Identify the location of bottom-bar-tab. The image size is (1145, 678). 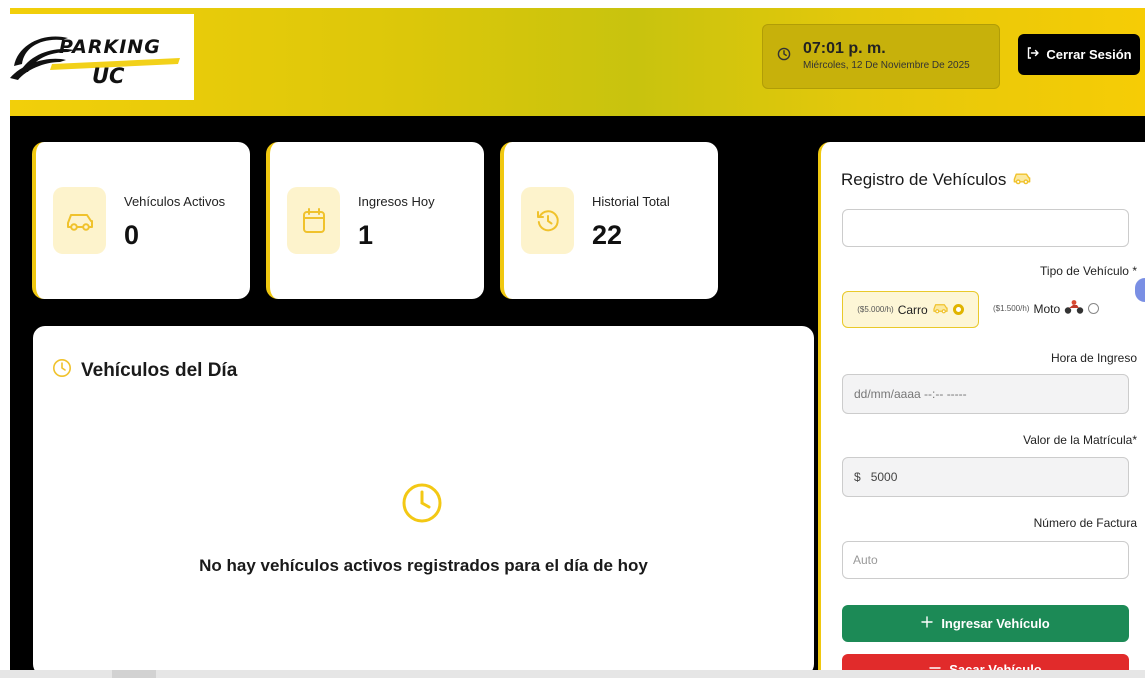
(134, 674).